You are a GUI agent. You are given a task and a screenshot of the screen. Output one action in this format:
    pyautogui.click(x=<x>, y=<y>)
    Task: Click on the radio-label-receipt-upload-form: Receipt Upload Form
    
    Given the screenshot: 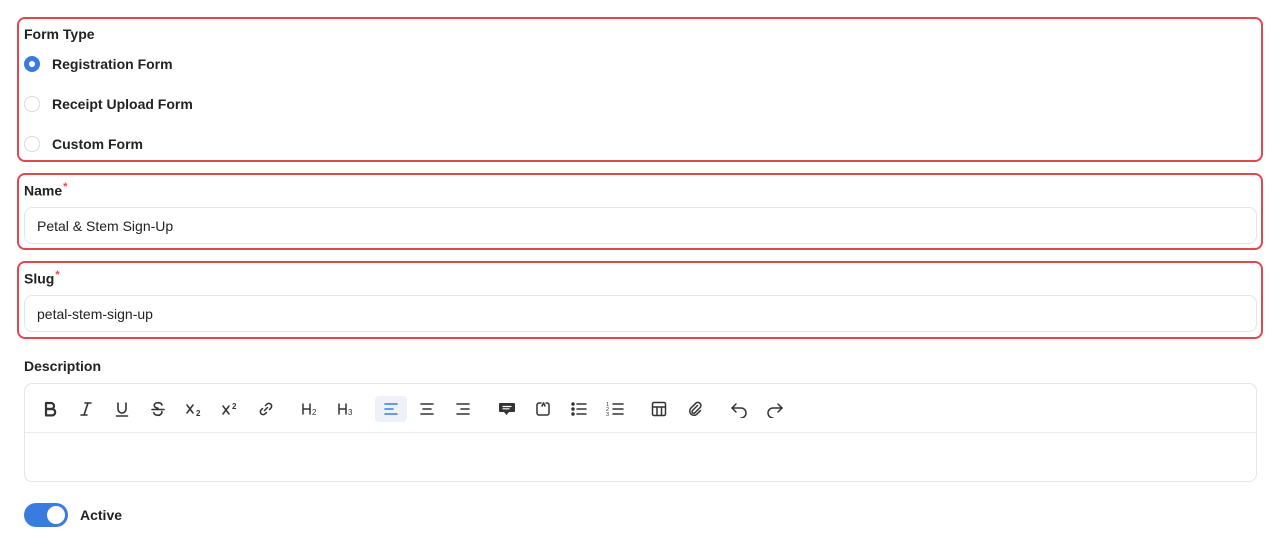 What is the action you would take?
    pyautogui.click(x=122, y=104)
    